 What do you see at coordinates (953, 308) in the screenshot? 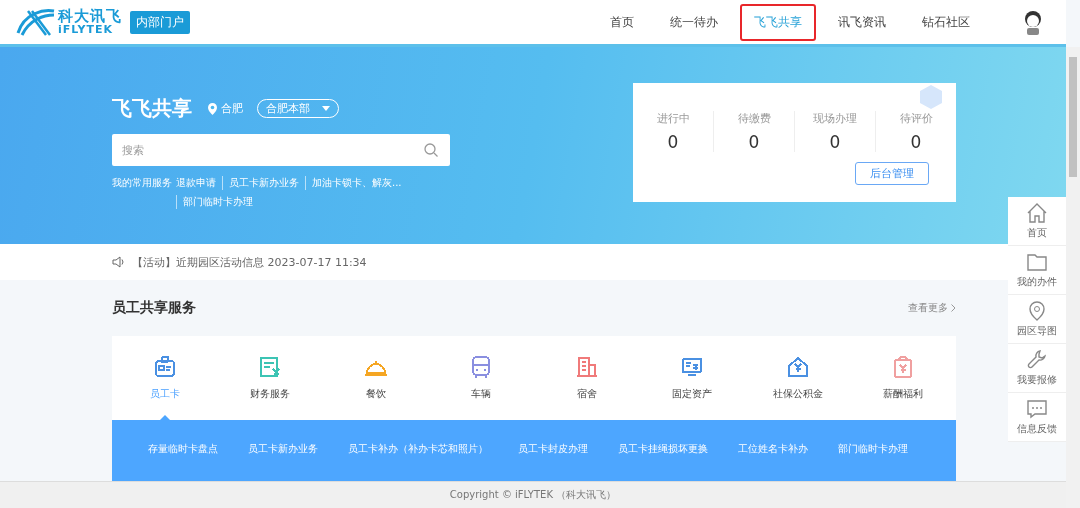
I see `chevron-icon` at bounding box center [953, 308].